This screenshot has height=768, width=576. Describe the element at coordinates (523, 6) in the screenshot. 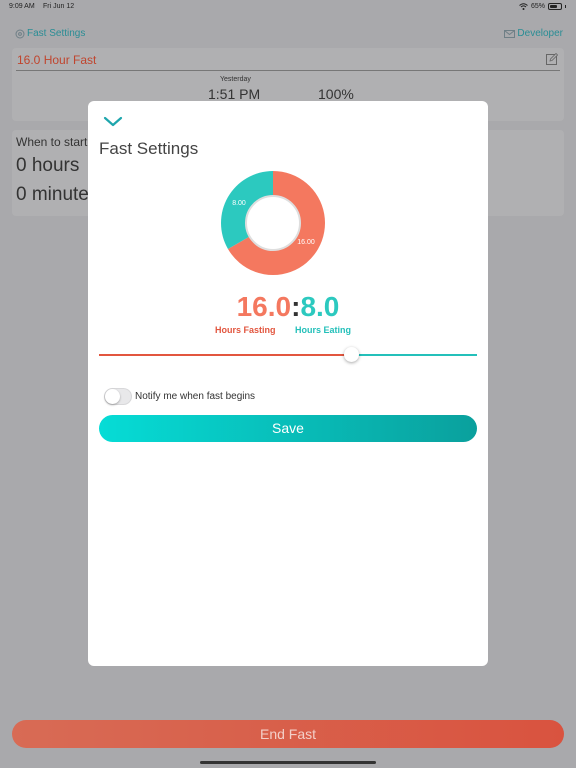

I see `wifi-icon` at that location.